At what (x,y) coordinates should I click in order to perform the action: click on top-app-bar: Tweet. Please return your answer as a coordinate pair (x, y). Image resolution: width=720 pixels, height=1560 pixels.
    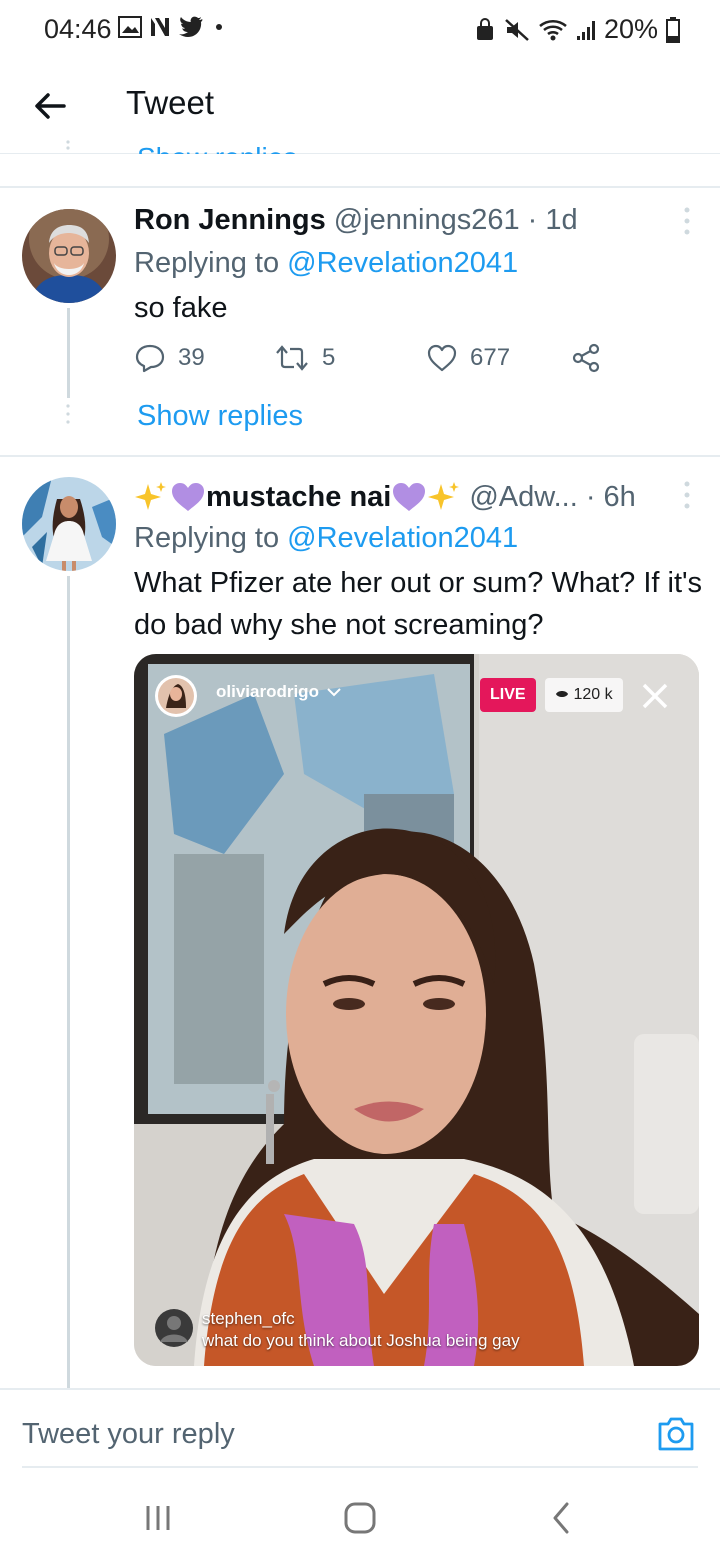
    Looking at the image, I should click on (360, 106).